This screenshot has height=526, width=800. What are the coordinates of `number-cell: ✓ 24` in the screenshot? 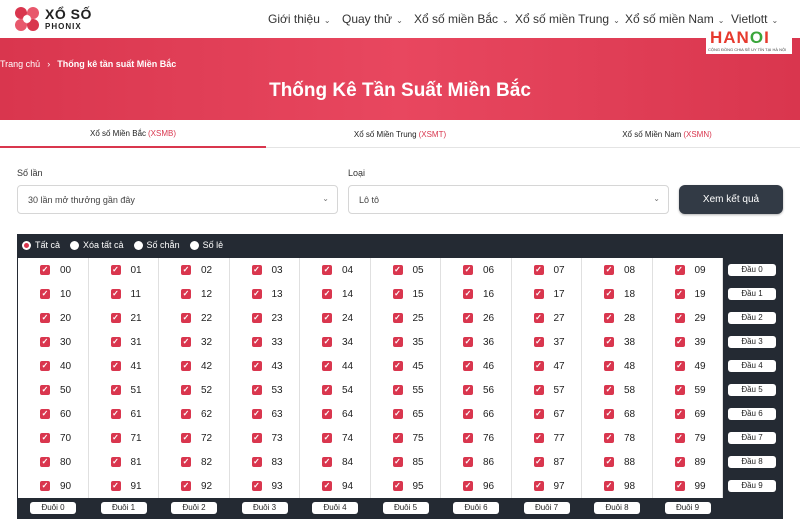 It's located at (340, 318).